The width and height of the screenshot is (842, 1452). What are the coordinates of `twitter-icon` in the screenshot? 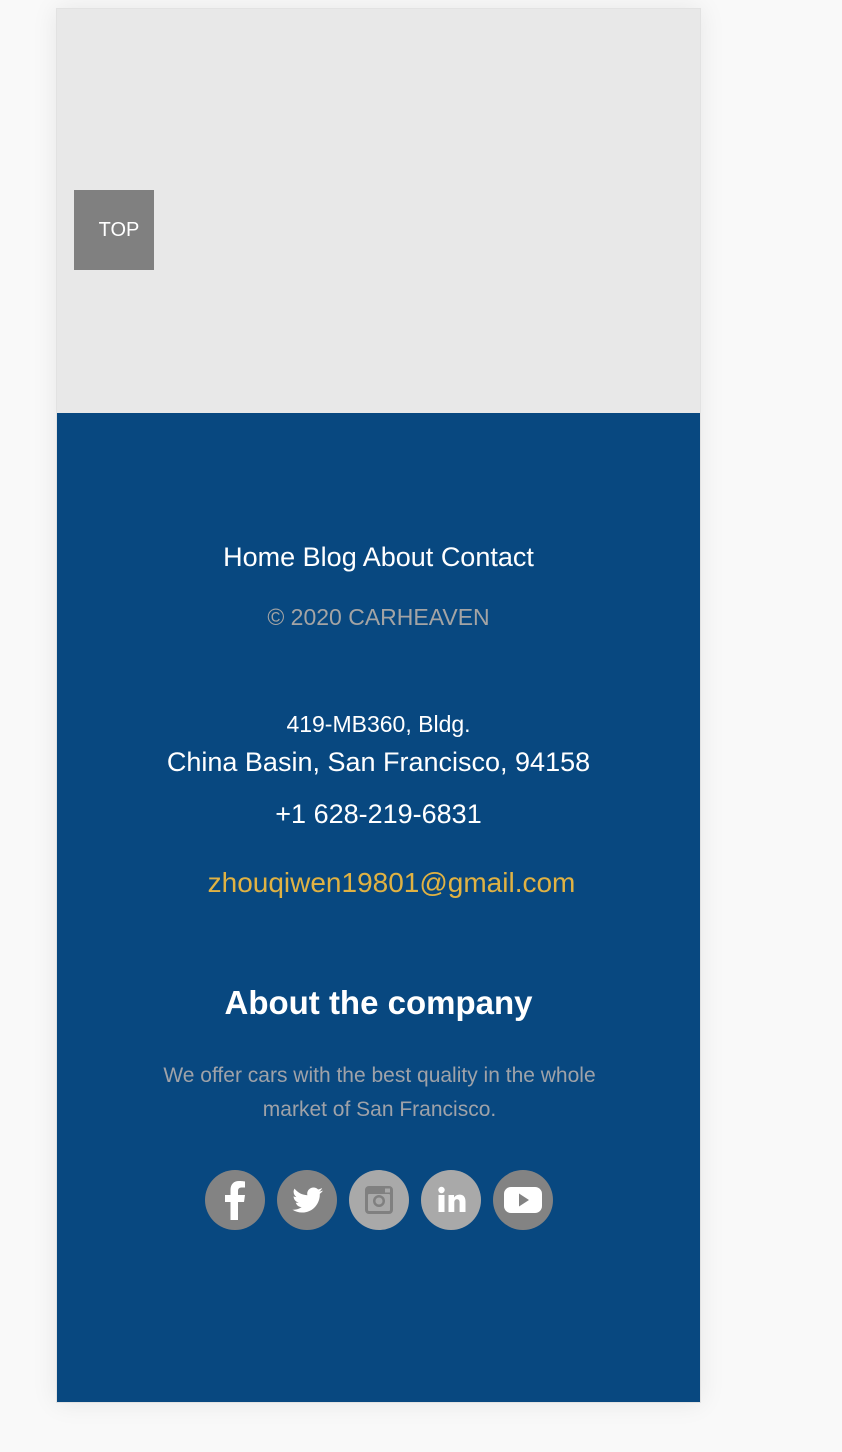 It's located at (307, 1200).